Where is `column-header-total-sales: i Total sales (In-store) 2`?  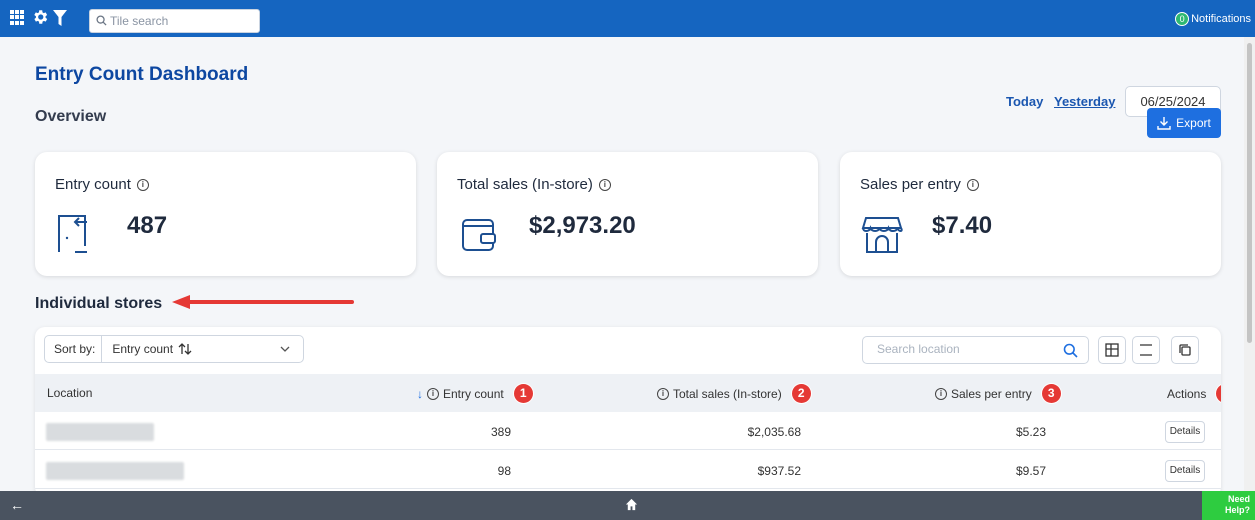
column-header-total-sales: i Total sales (In-store) 2 is located at coordinates (734, 393).